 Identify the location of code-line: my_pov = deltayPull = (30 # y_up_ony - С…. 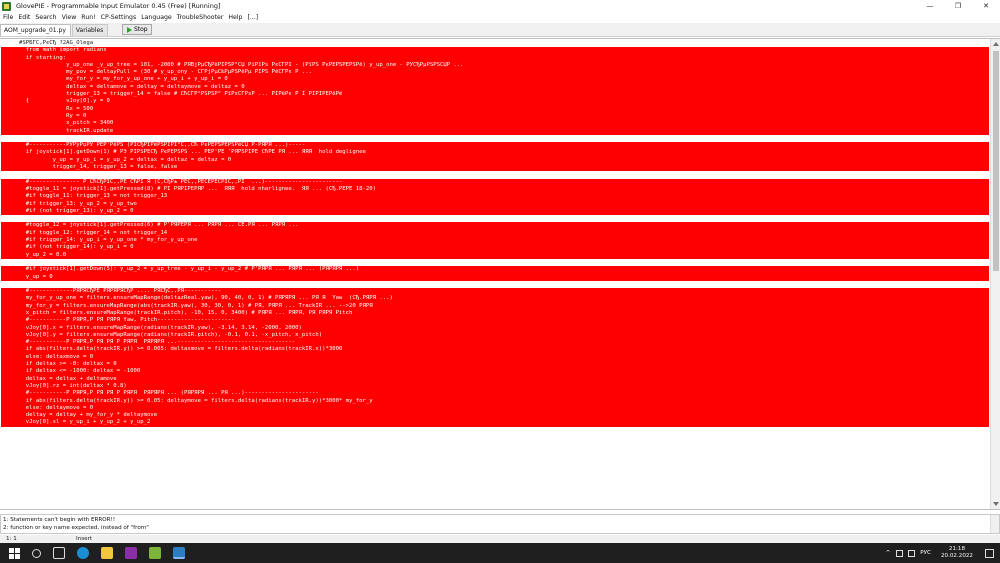
(495, 73).